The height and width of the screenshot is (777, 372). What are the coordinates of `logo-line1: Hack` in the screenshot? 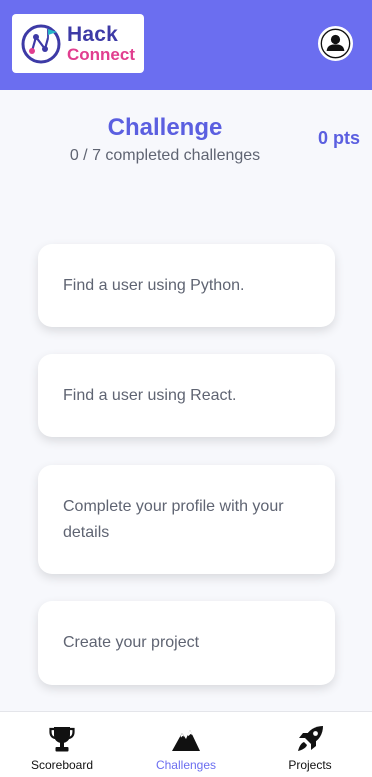 It's located at (93, 34).